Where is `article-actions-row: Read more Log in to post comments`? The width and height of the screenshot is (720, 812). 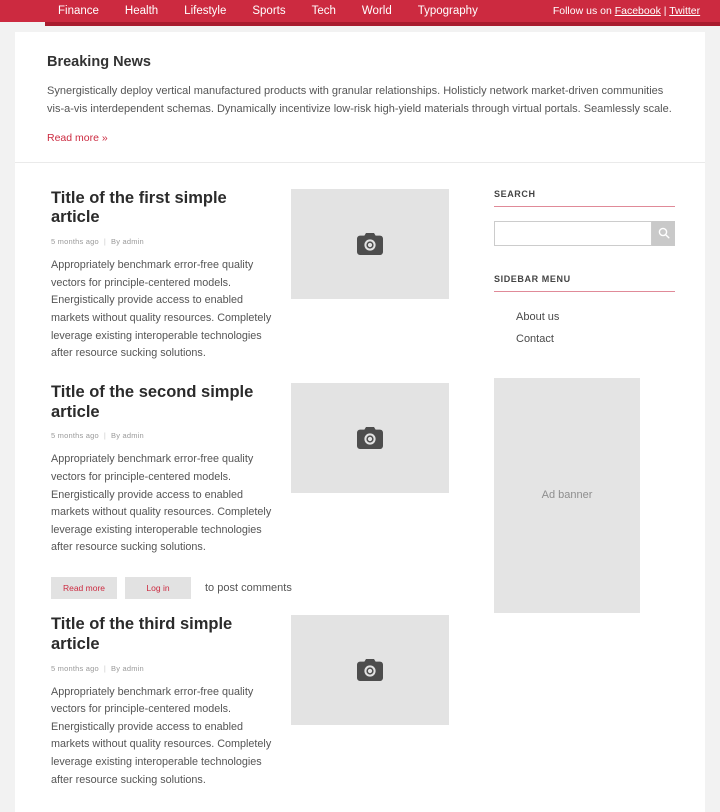
article-actions-row: Read more Log in to post comments is located at coordinates (255, 587).